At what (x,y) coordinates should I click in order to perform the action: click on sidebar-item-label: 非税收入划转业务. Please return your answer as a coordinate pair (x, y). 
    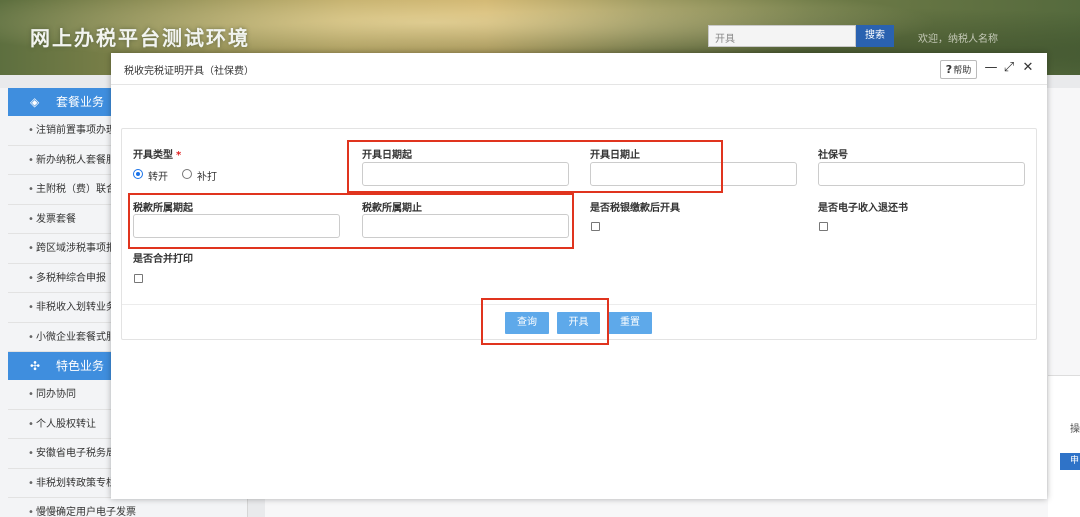
    Looking at the image, I should click on (76, 307).